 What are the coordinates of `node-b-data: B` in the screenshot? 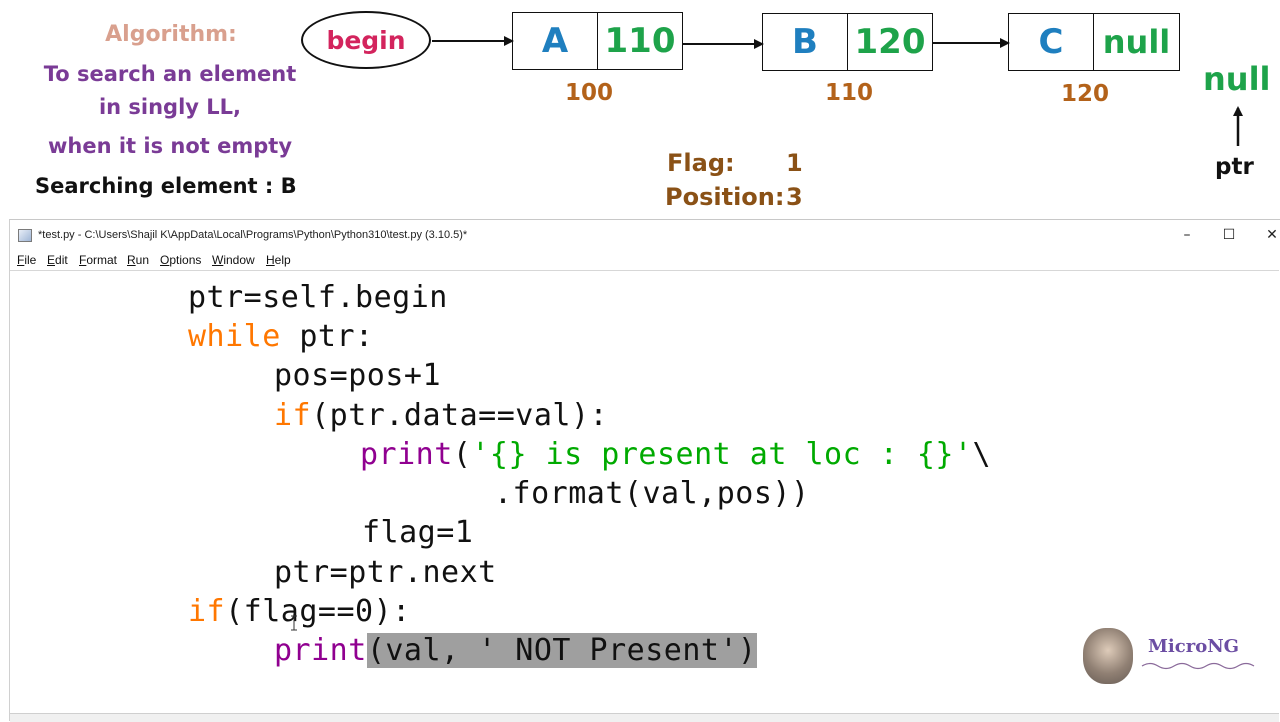 It's located at (805, 42).